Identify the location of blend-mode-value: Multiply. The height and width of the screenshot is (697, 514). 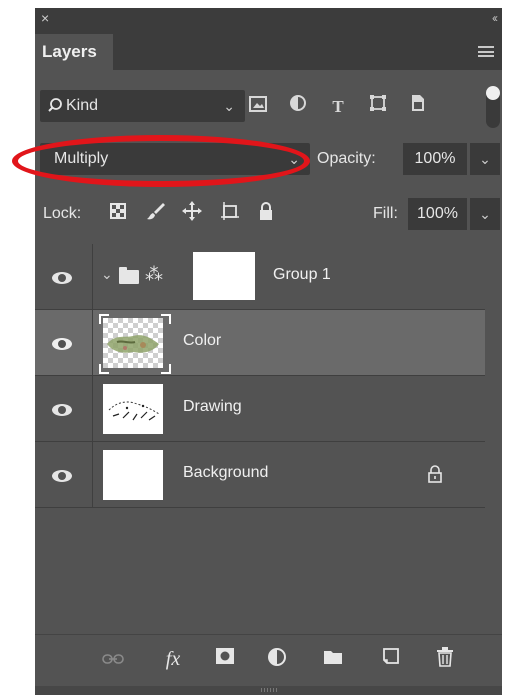
(81, 158).